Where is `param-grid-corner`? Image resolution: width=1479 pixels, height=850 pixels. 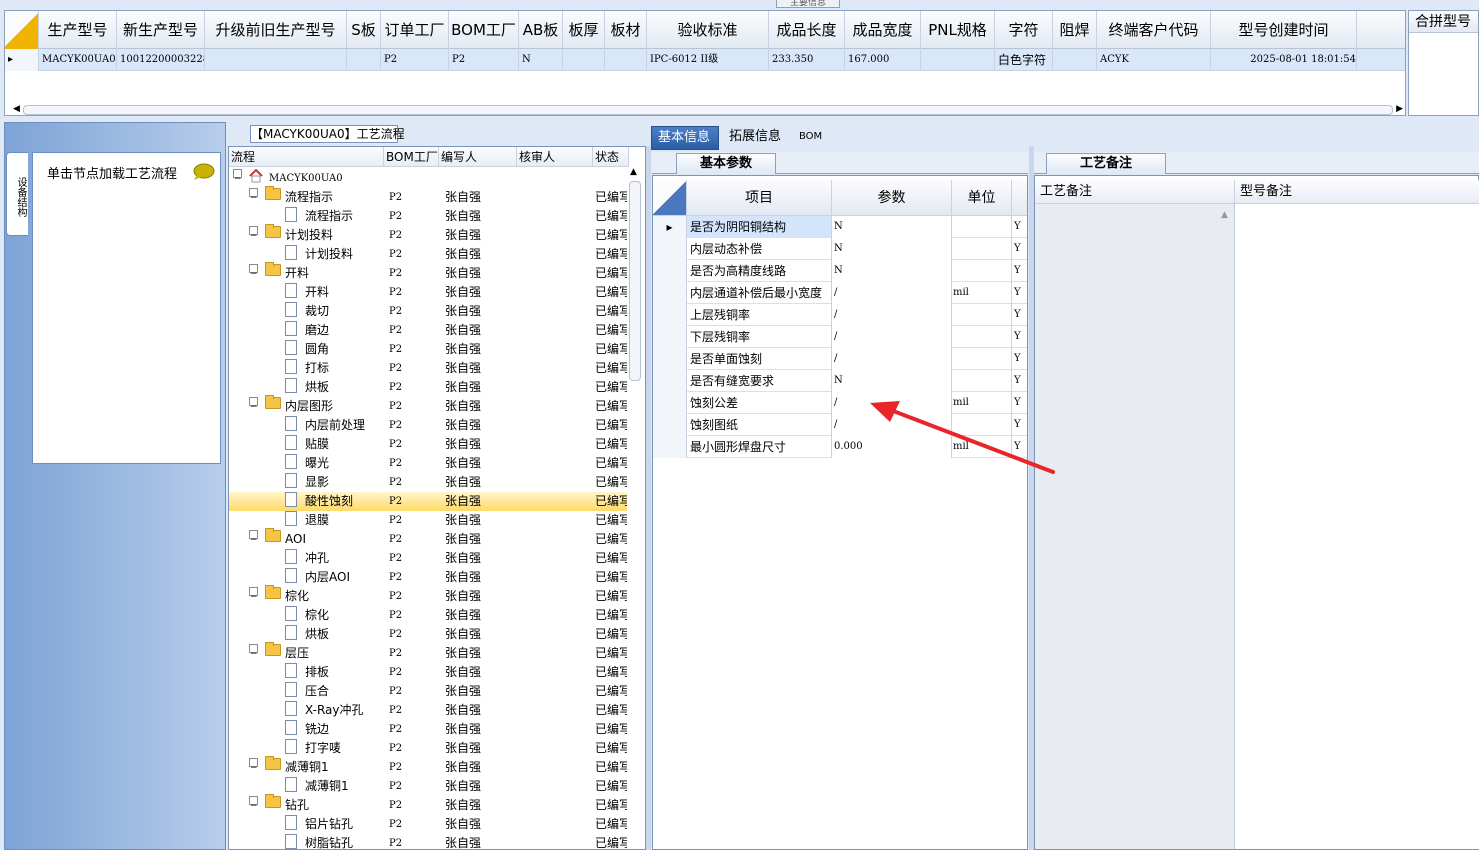
param-grid-corner is located at coordinates (670, 198).